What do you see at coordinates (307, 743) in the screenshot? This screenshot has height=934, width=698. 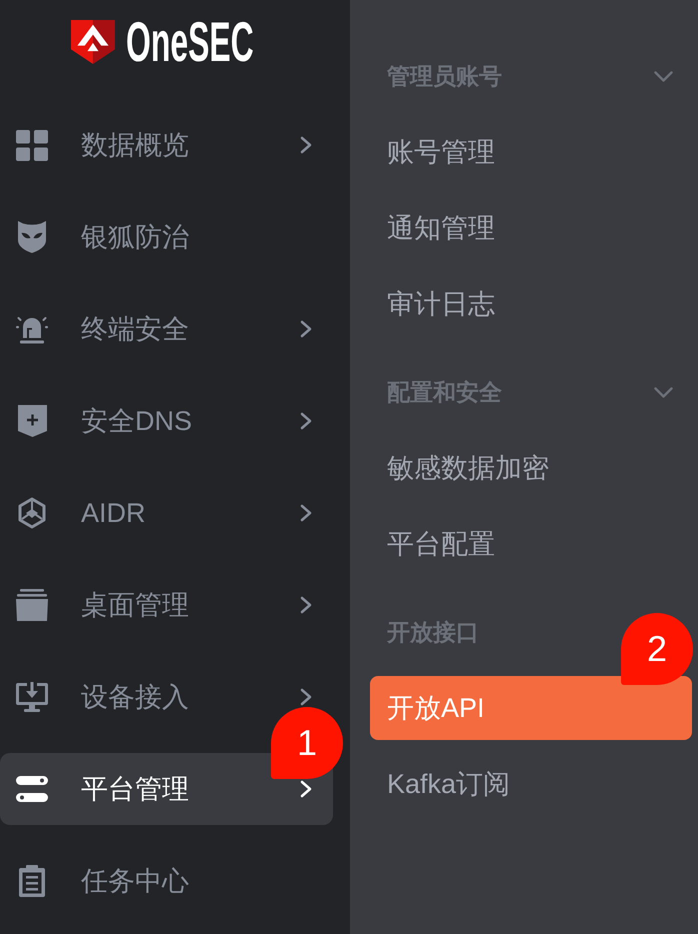 I see `number-callout: 1` at bounding box center [307, 743].